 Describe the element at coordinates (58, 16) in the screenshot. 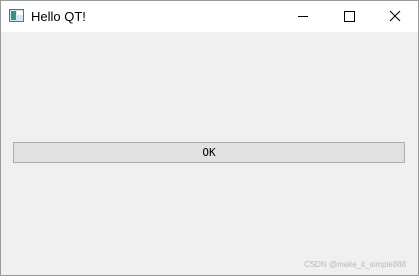

I see `window-title: Hello QT!` at that location.